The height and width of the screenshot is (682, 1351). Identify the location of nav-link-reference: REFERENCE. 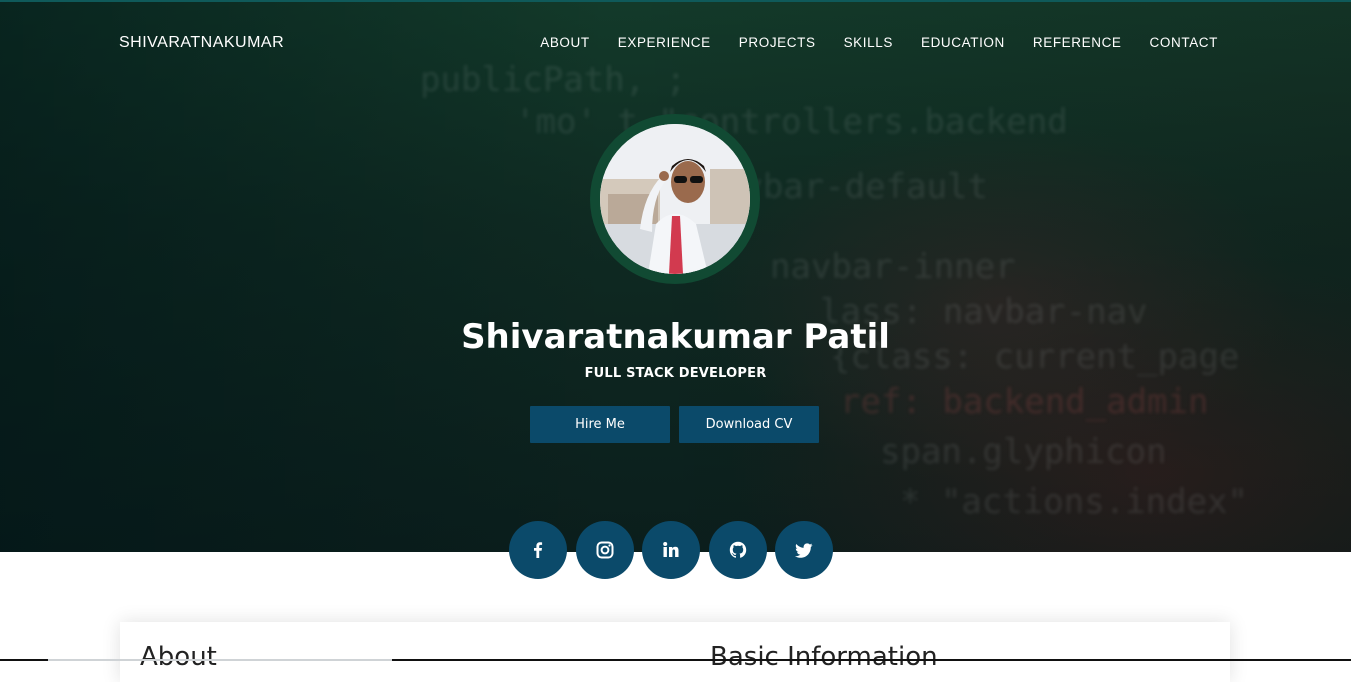
(1077, 42).